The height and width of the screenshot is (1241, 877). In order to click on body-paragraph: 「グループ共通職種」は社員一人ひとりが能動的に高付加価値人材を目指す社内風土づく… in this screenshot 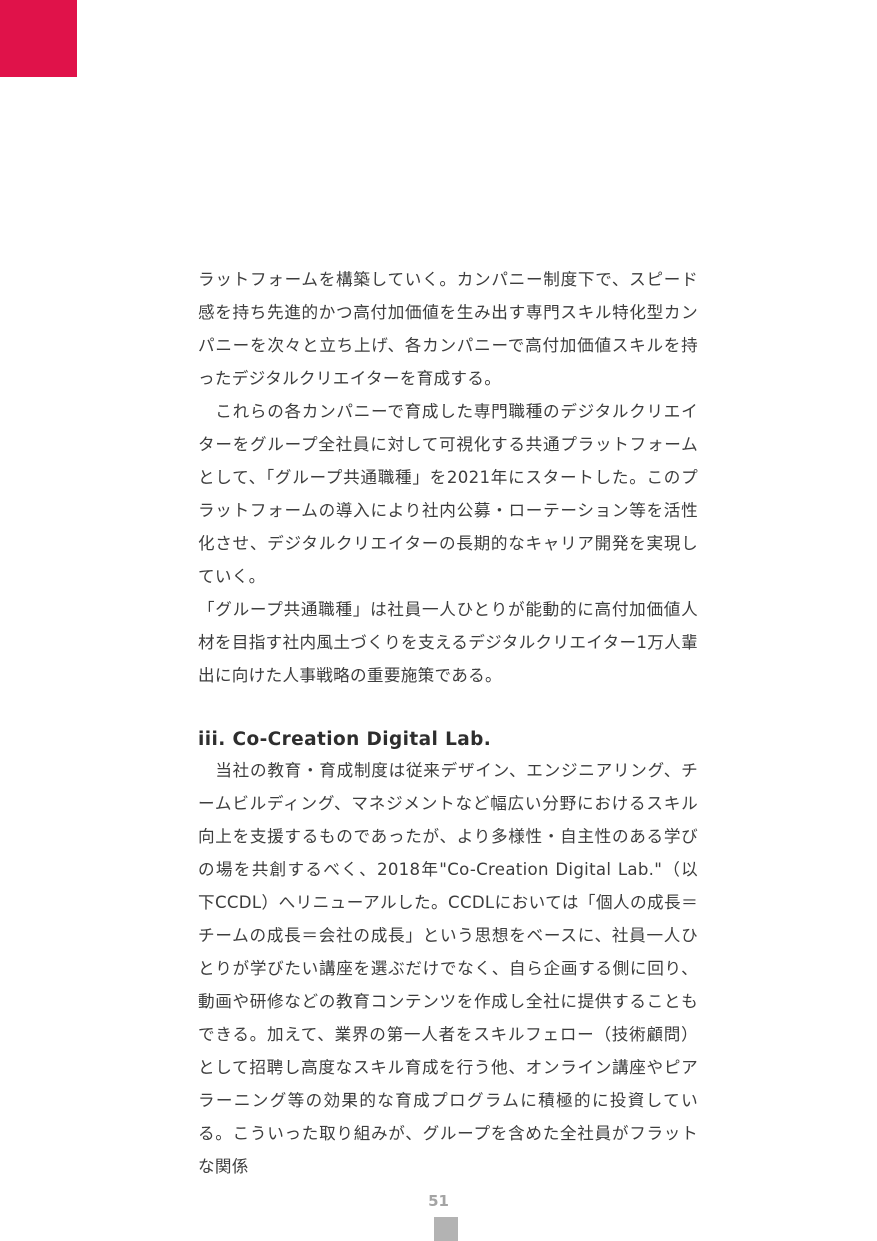, I will do `click(448, 642)`.